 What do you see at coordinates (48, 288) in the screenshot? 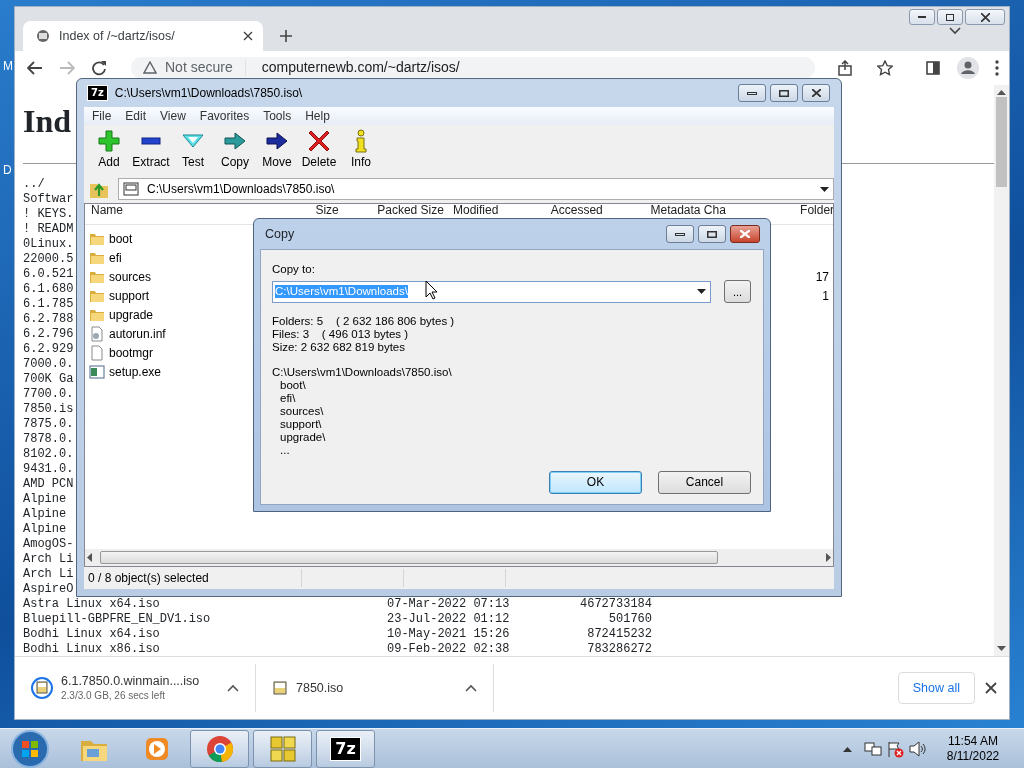
I see `file-link: 6.1.680` at bounding box center [48, 288].